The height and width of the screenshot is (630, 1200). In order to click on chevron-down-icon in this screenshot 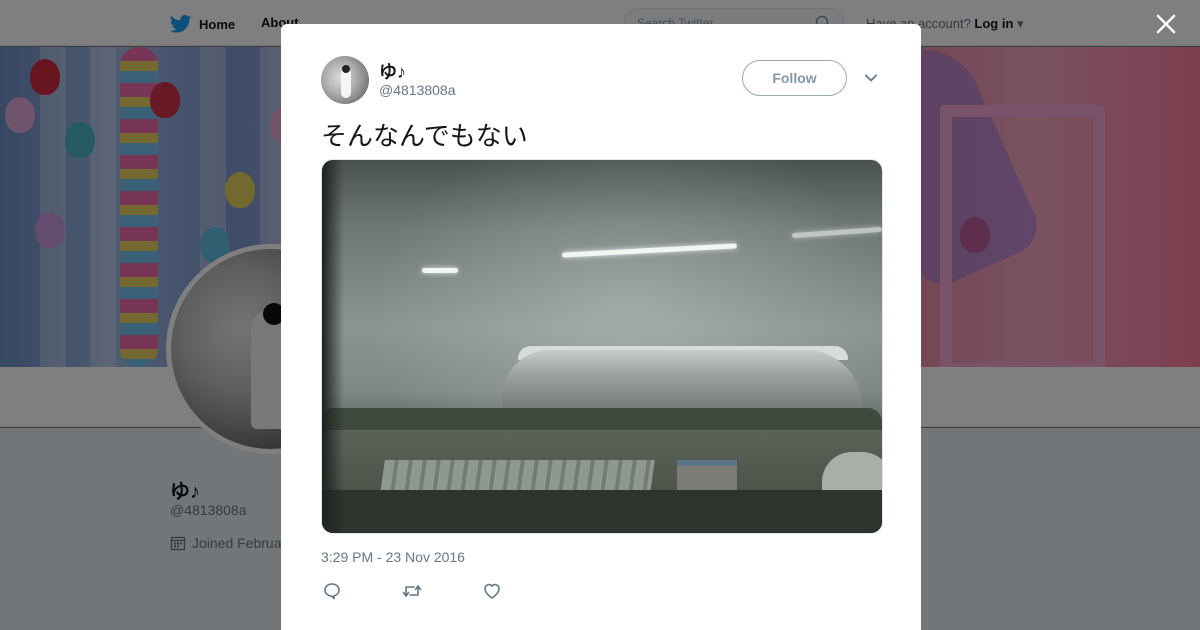, I will do `click(871, 78)`.